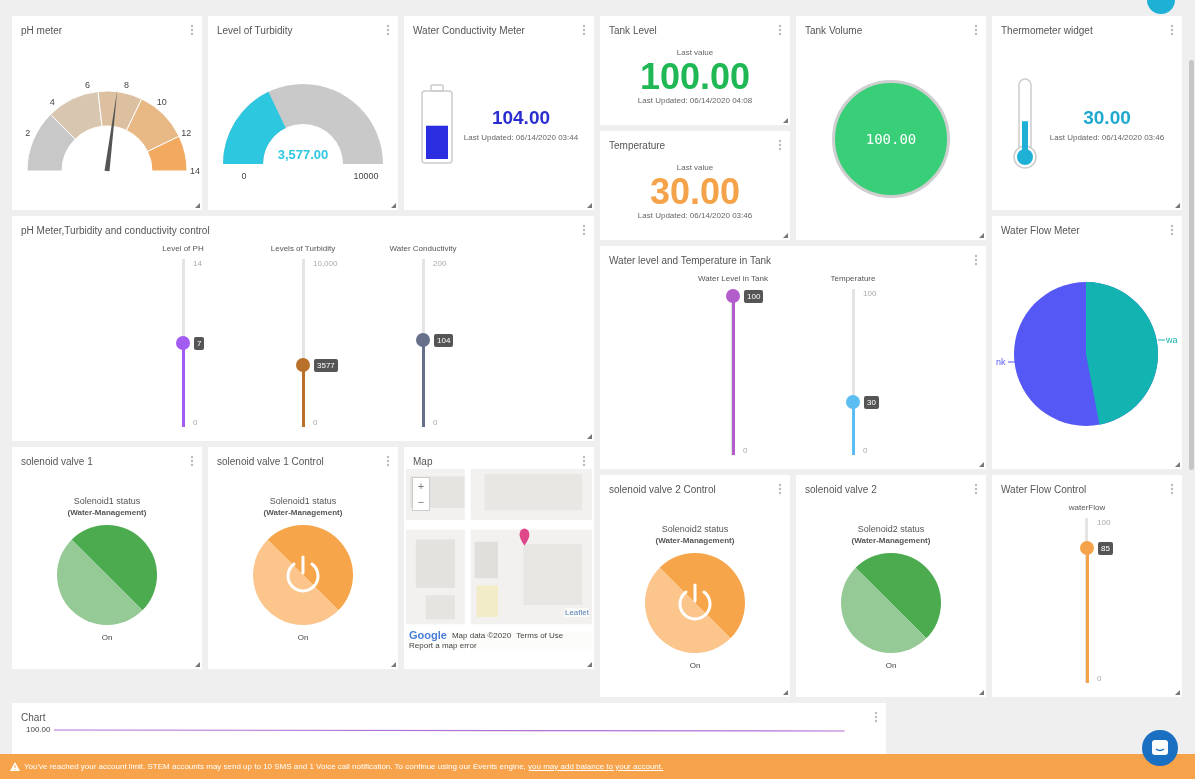 This screenshot has height=779, width=1195. Describe the element at coordinates (183, 248) in the screenshot. I see `slider-label: Level of PH` at that location.